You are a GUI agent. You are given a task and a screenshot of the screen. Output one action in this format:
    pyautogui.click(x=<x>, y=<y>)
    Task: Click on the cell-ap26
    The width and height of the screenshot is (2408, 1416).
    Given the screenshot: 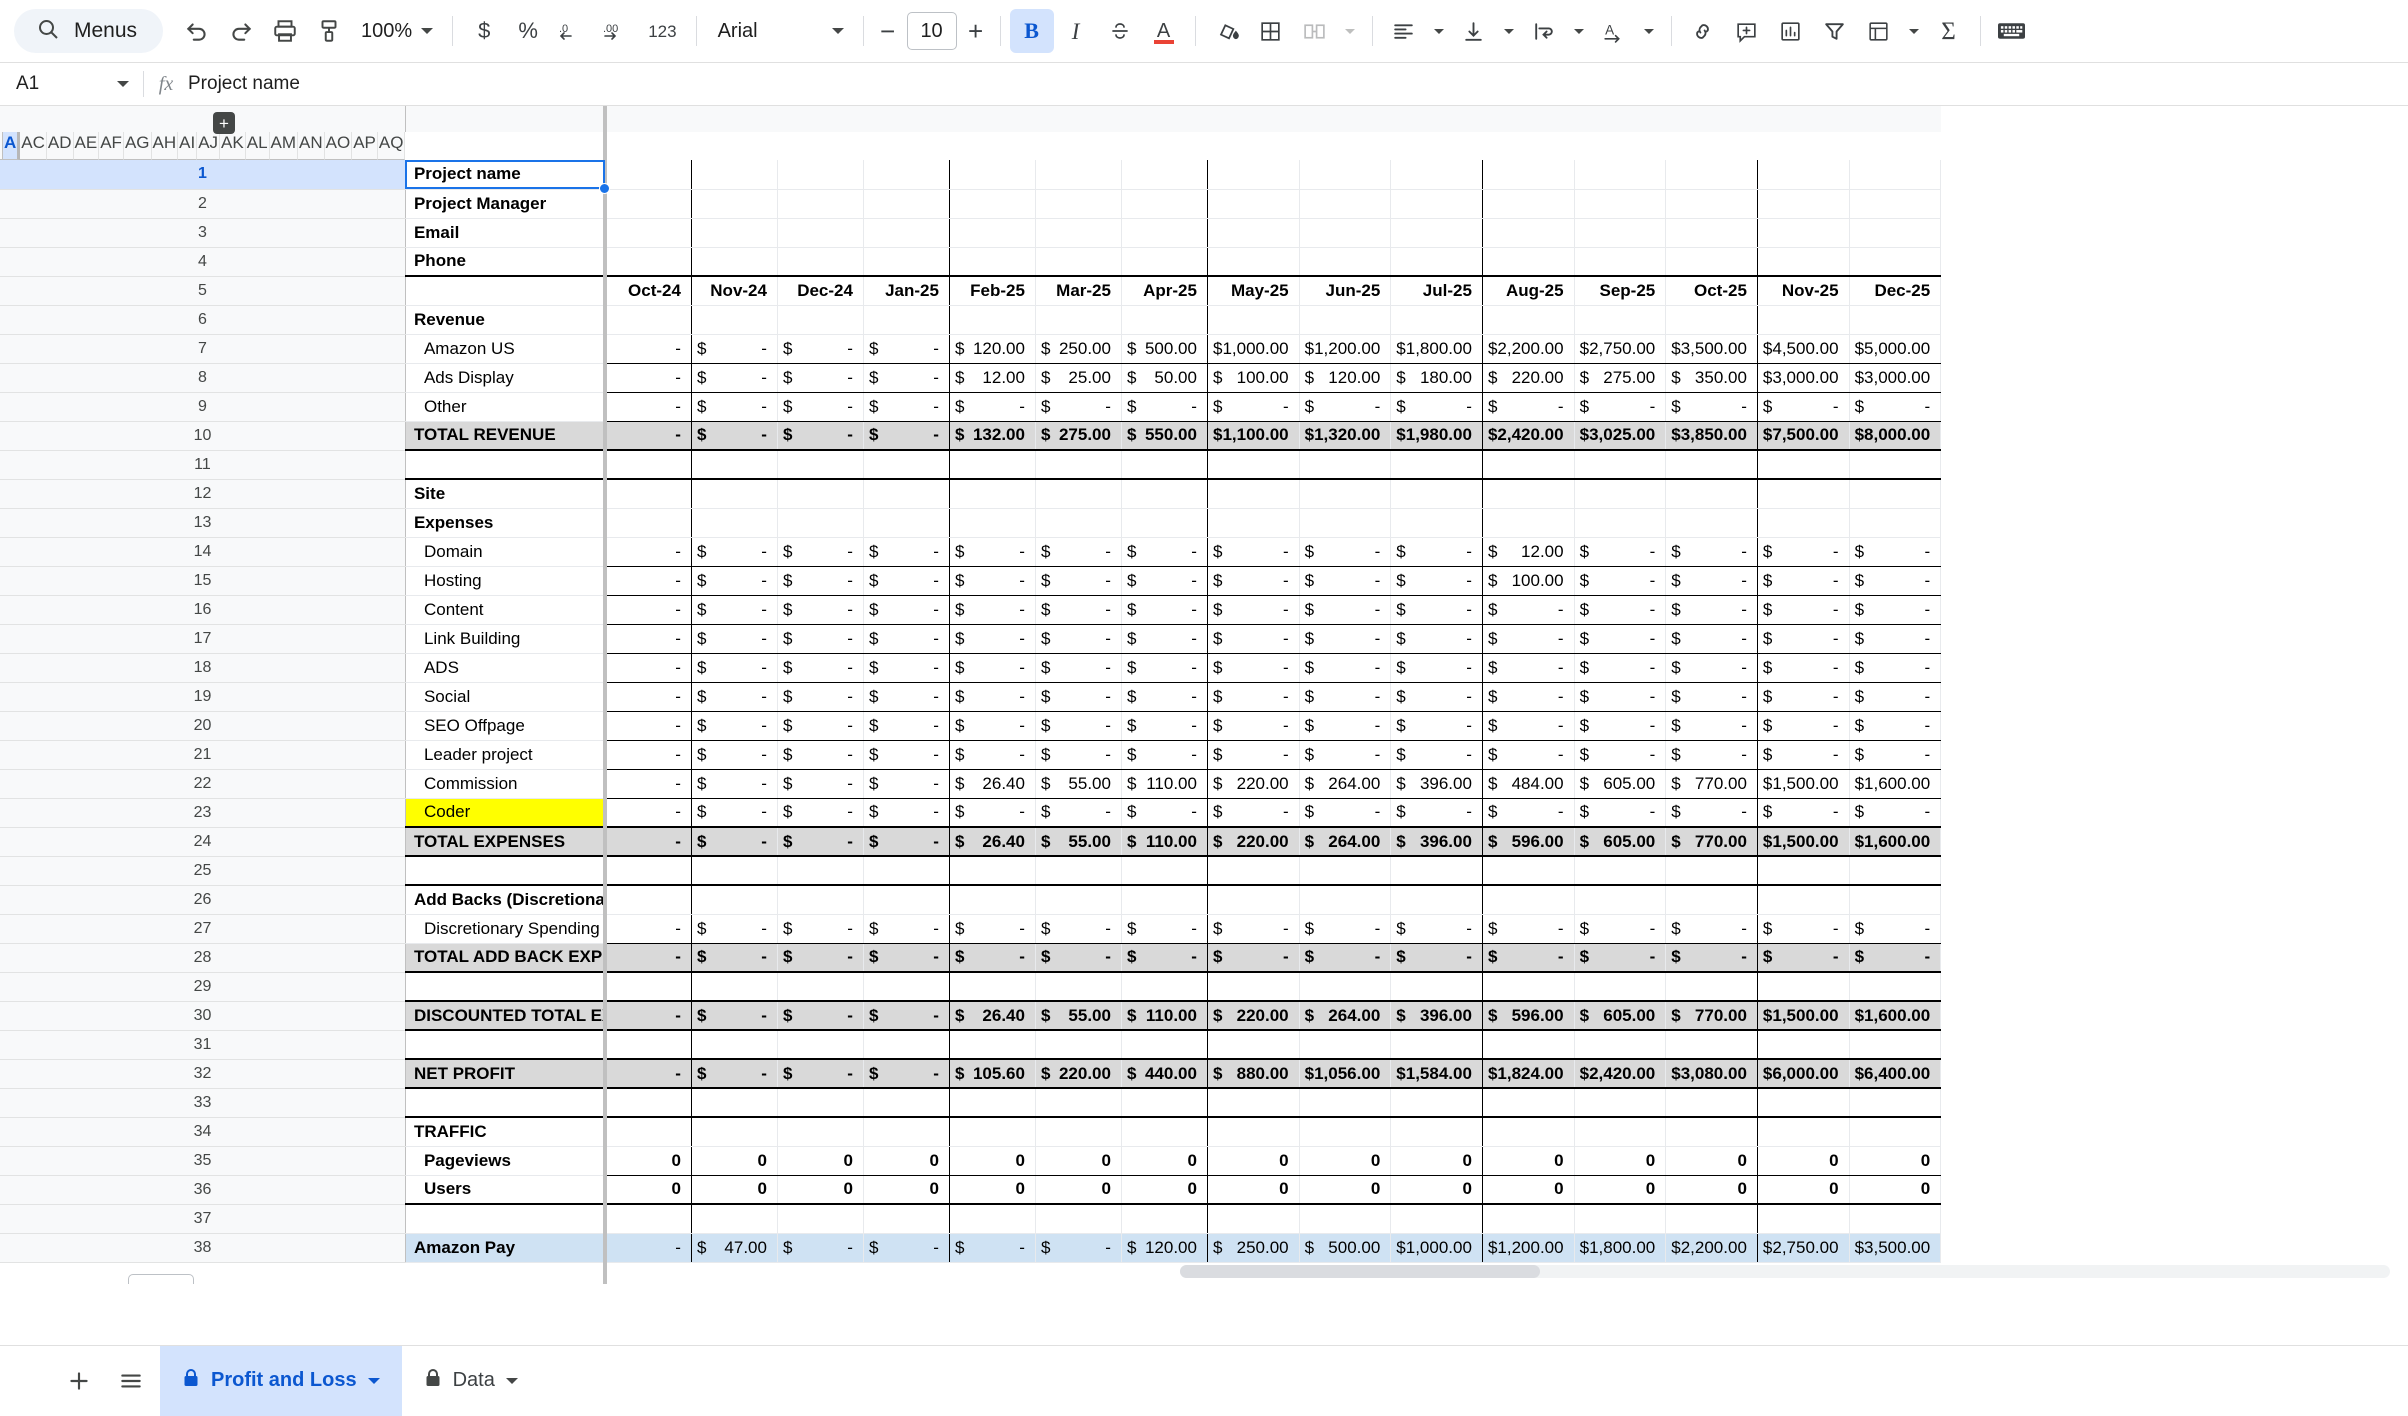 What is the action you would take?
    pyautogui.click(x=1803, y=899)
    